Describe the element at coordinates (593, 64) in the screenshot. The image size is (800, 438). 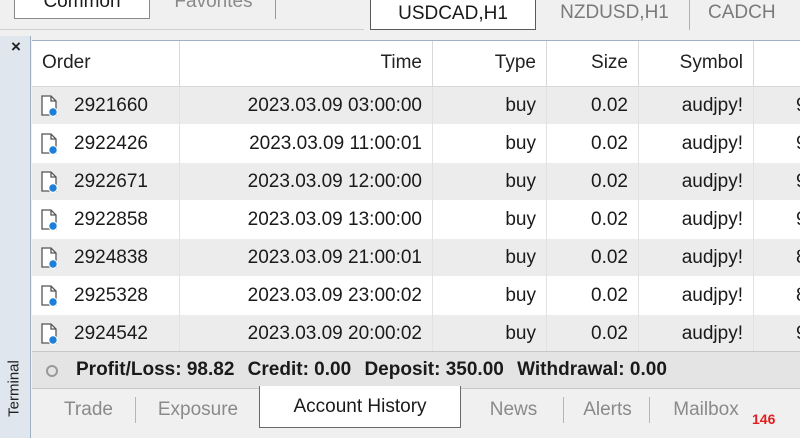
I see `column-header-size: Size` at that location.